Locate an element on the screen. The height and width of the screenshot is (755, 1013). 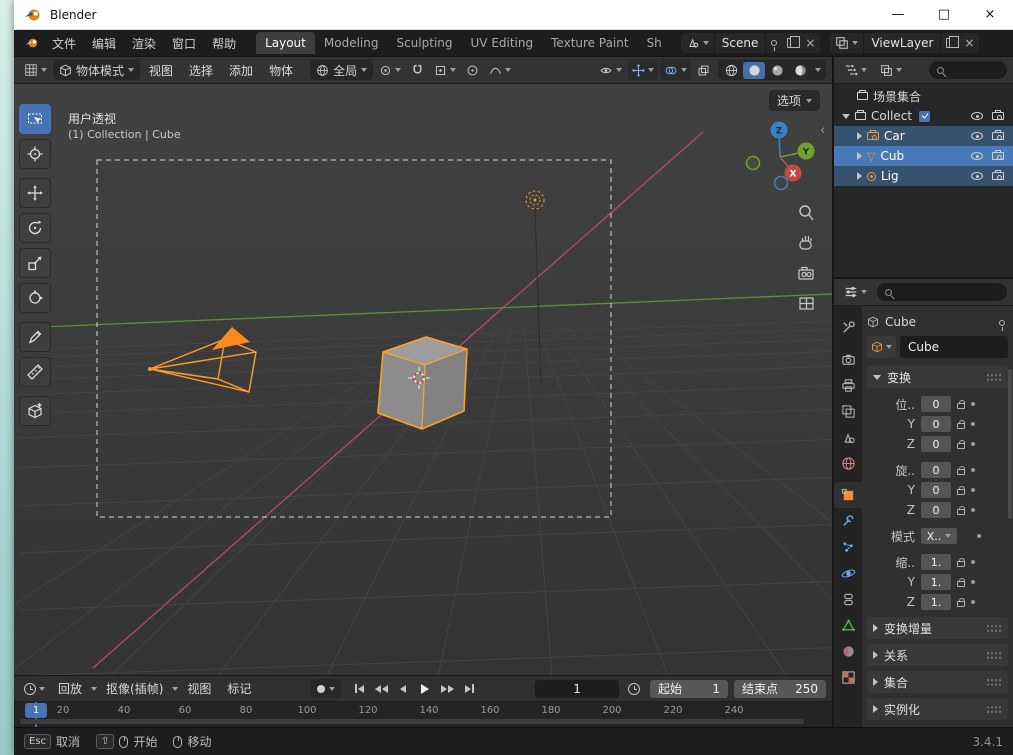
menu-view: 视图 is located at coordinates (161, 70).